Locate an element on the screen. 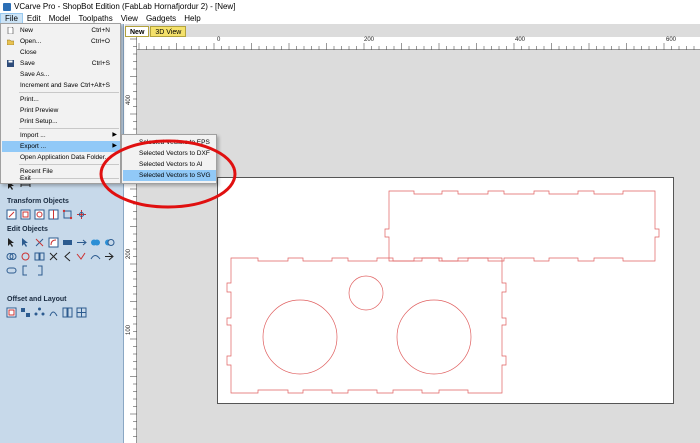 The width and height of the screenshot is (700, 443). menu-gadgets: Gadgets is located at coordinates (161, 18).